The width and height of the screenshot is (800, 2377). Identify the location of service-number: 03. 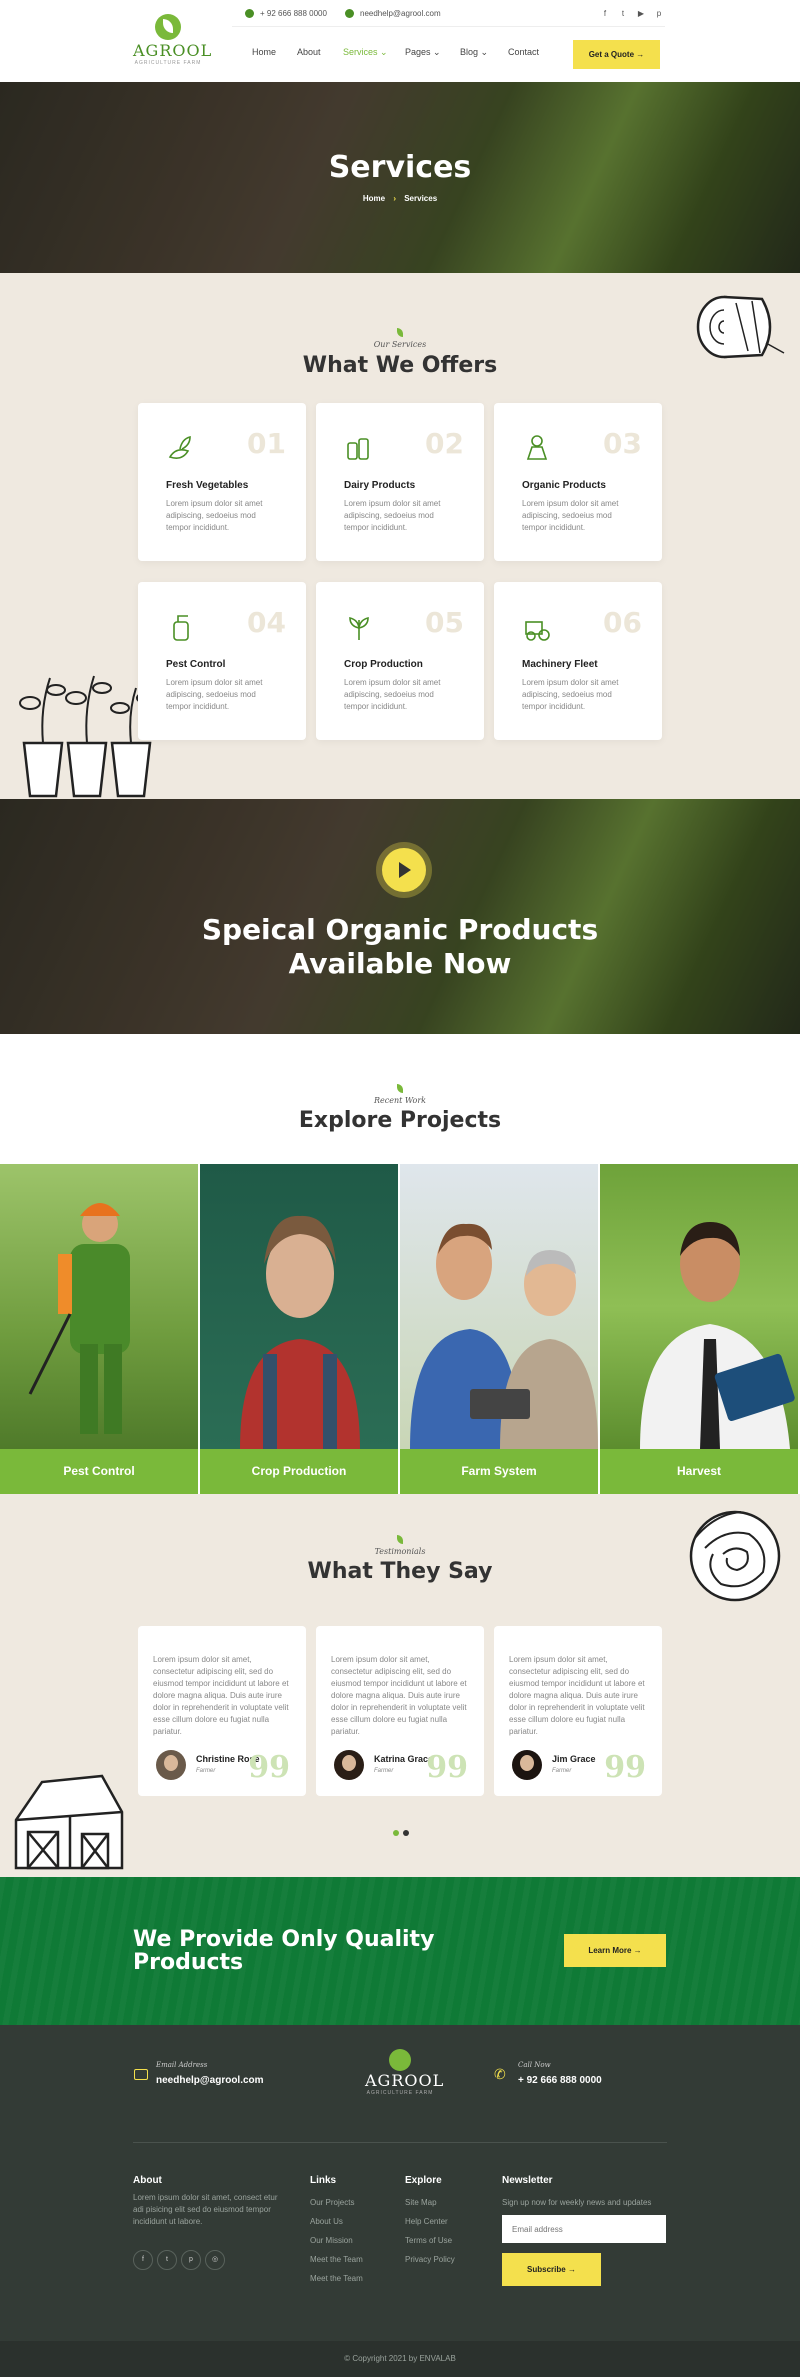
(622, 443).